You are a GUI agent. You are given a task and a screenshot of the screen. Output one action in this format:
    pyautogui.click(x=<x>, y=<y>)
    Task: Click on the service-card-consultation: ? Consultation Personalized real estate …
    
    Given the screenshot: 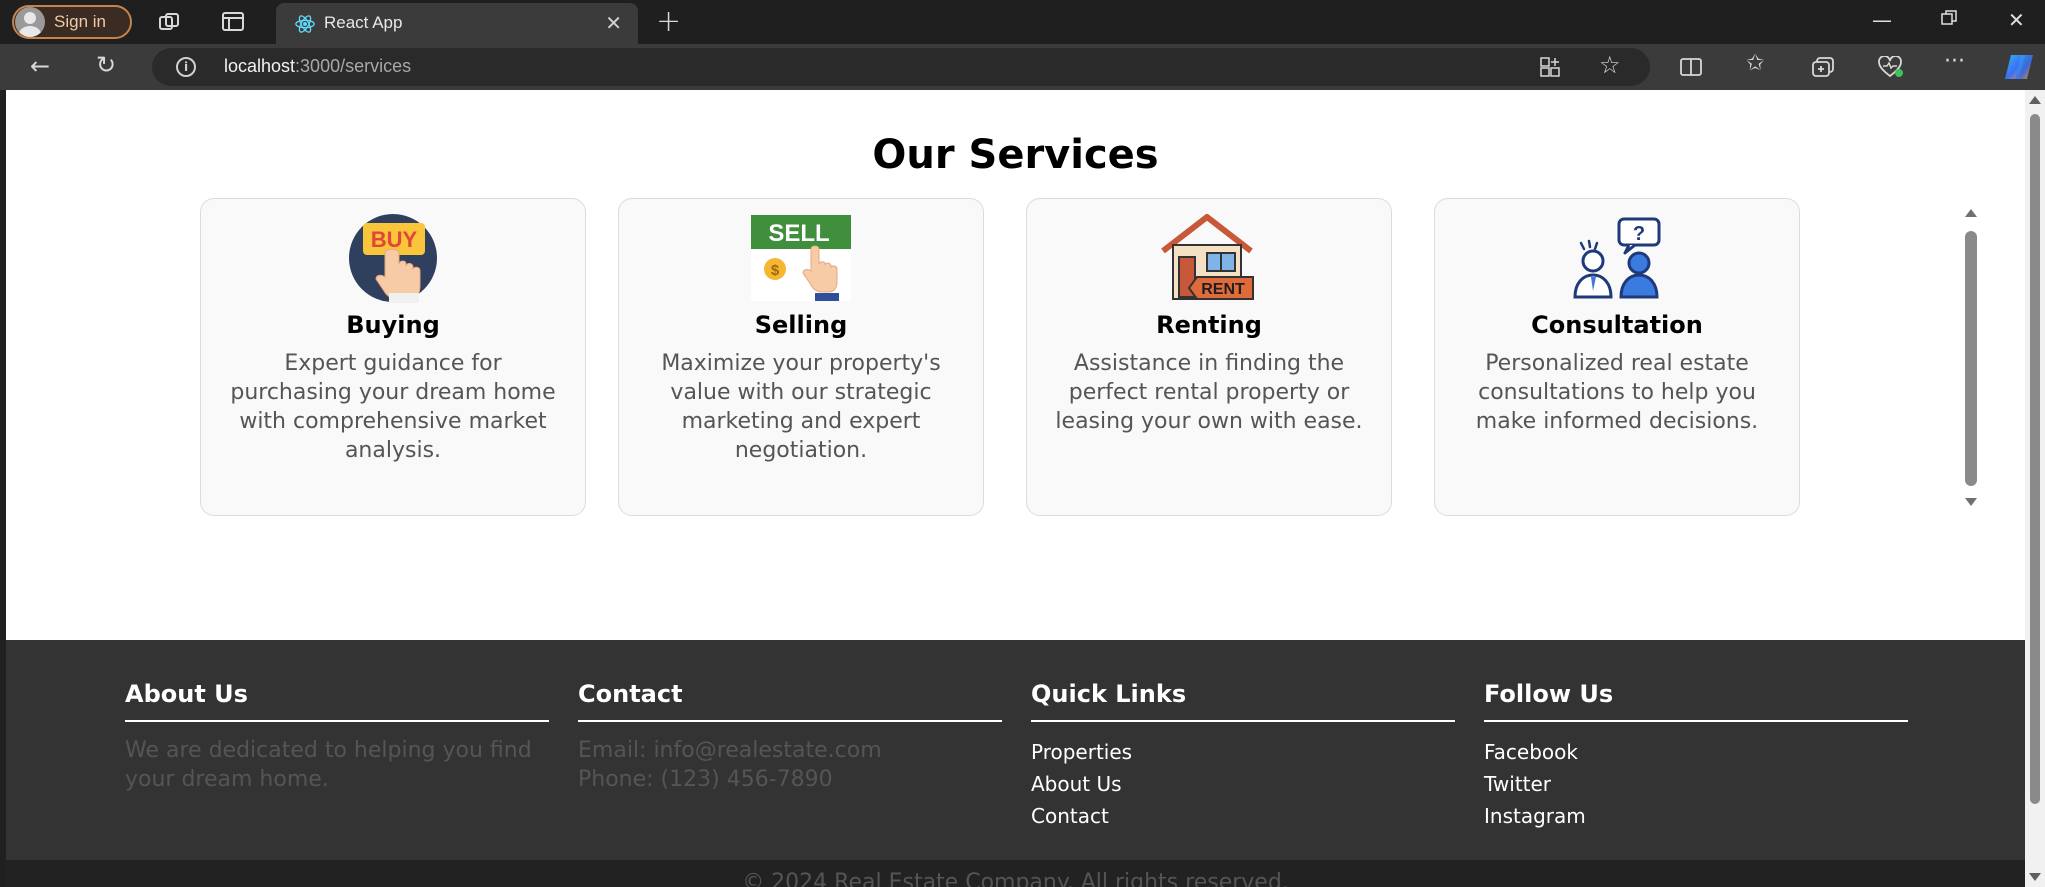 What is the action you would take?
    pyautogui.click(x=1617, y=357)
    